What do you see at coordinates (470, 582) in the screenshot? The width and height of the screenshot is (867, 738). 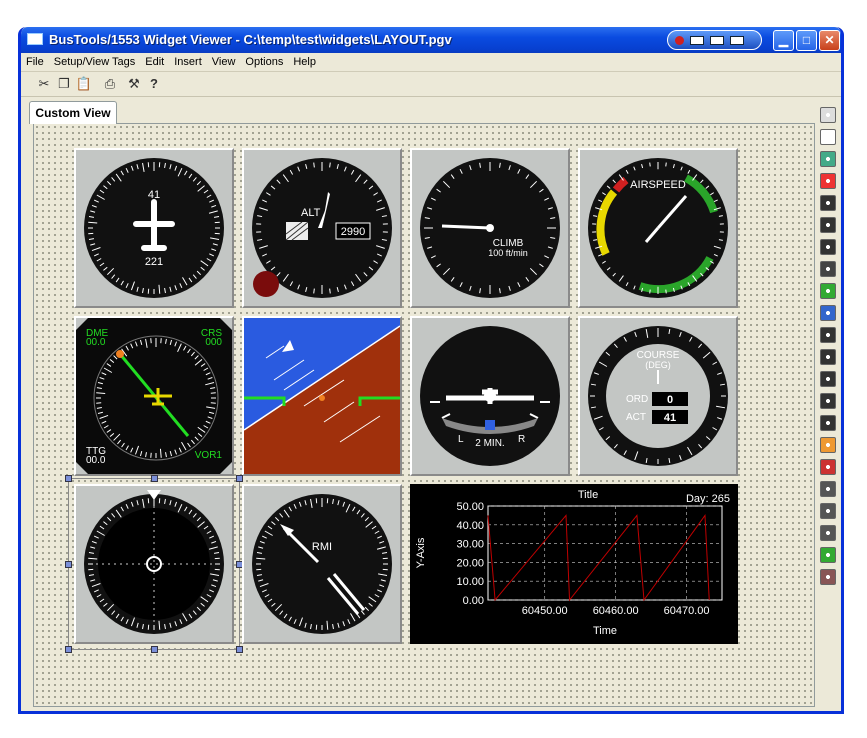 I see `y-tick-label: 10.00` at bounding box center [470, 582].